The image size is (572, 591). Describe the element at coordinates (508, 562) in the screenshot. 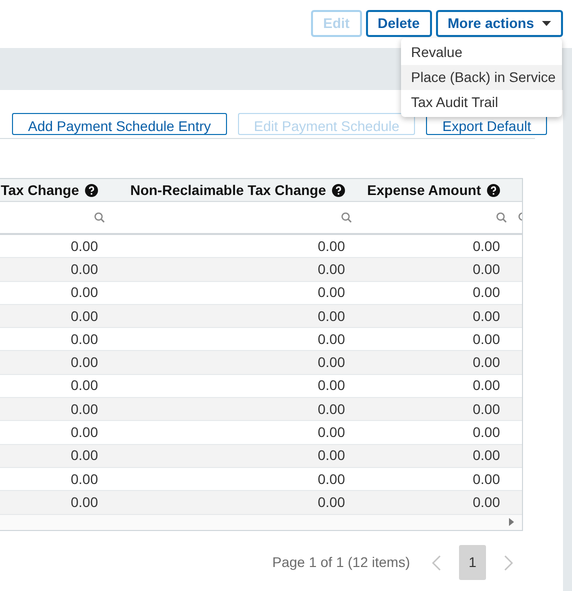

I see `next-page-icon` at that location.